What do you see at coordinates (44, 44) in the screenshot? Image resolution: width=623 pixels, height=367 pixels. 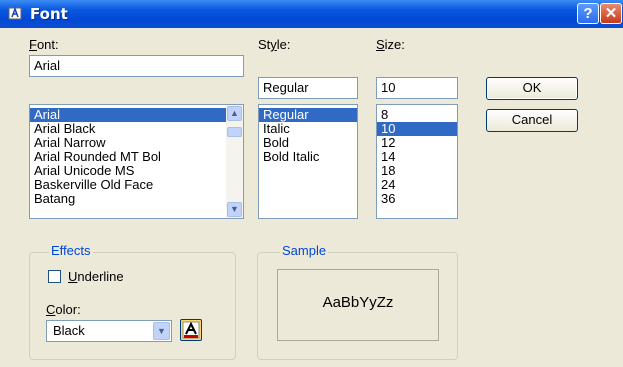 I see `font-label: Font:` at bounding box center [44, 44].